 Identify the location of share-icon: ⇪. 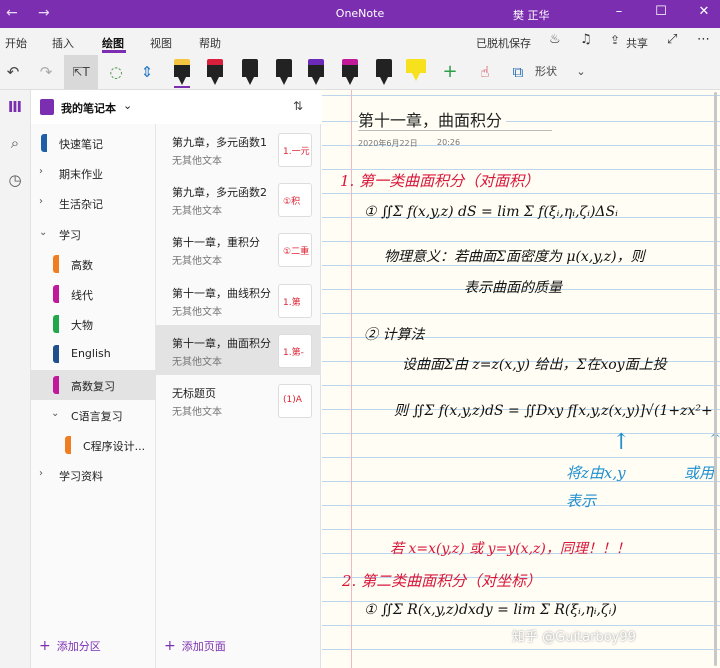
(615, 40).